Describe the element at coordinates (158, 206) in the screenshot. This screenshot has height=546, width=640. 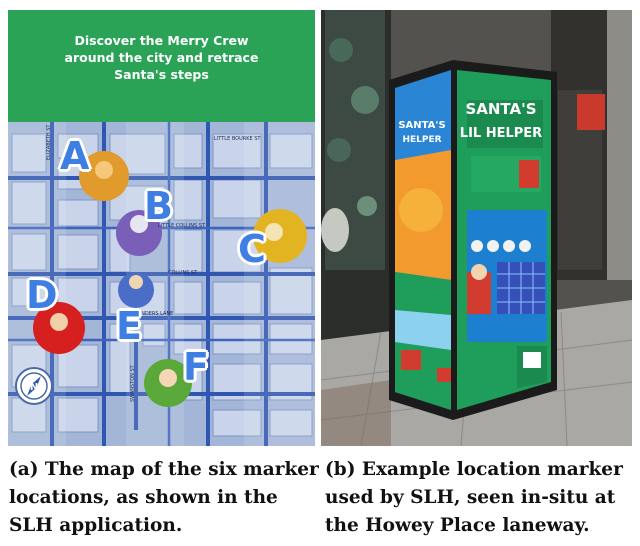
I see `marker-b-label: B` at that location.